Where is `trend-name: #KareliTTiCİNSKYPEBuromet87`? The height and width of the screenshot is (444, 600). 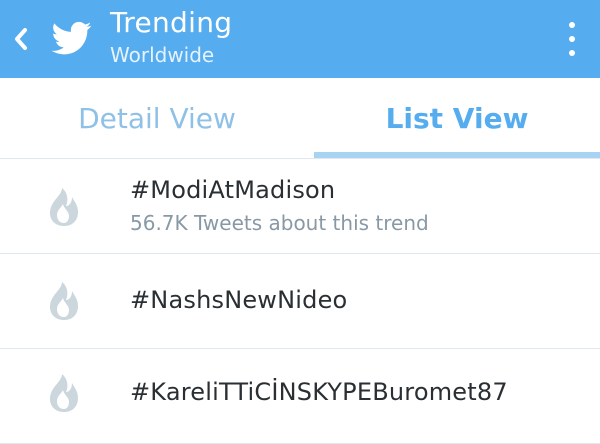 trend-name: #KareliTTiCİNSKYPEBuromet87 is located at coordinates (319, 392).